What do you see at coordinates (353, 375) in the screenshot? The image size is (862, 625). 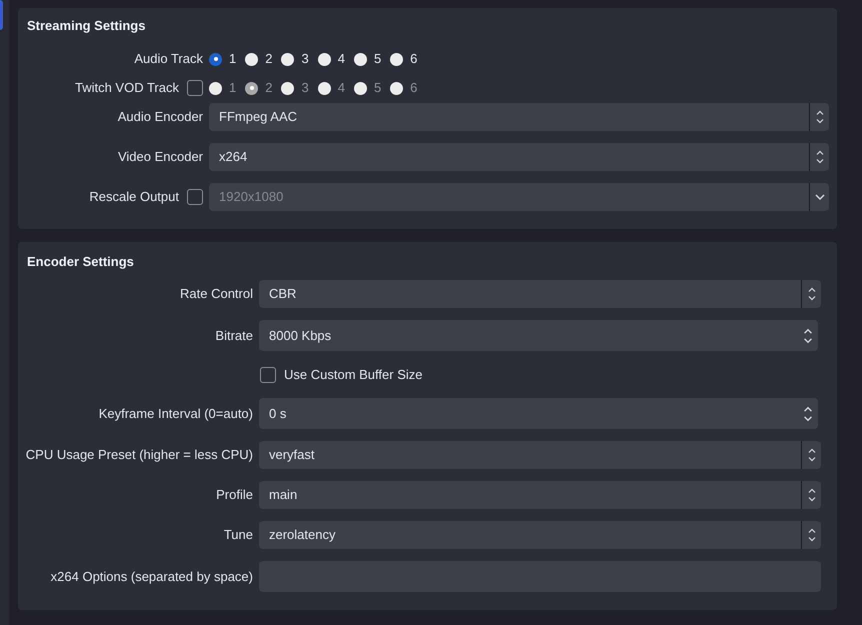 I see `checkbox-label: Use Custom Buffer Size` at bounding box center [353, 375].